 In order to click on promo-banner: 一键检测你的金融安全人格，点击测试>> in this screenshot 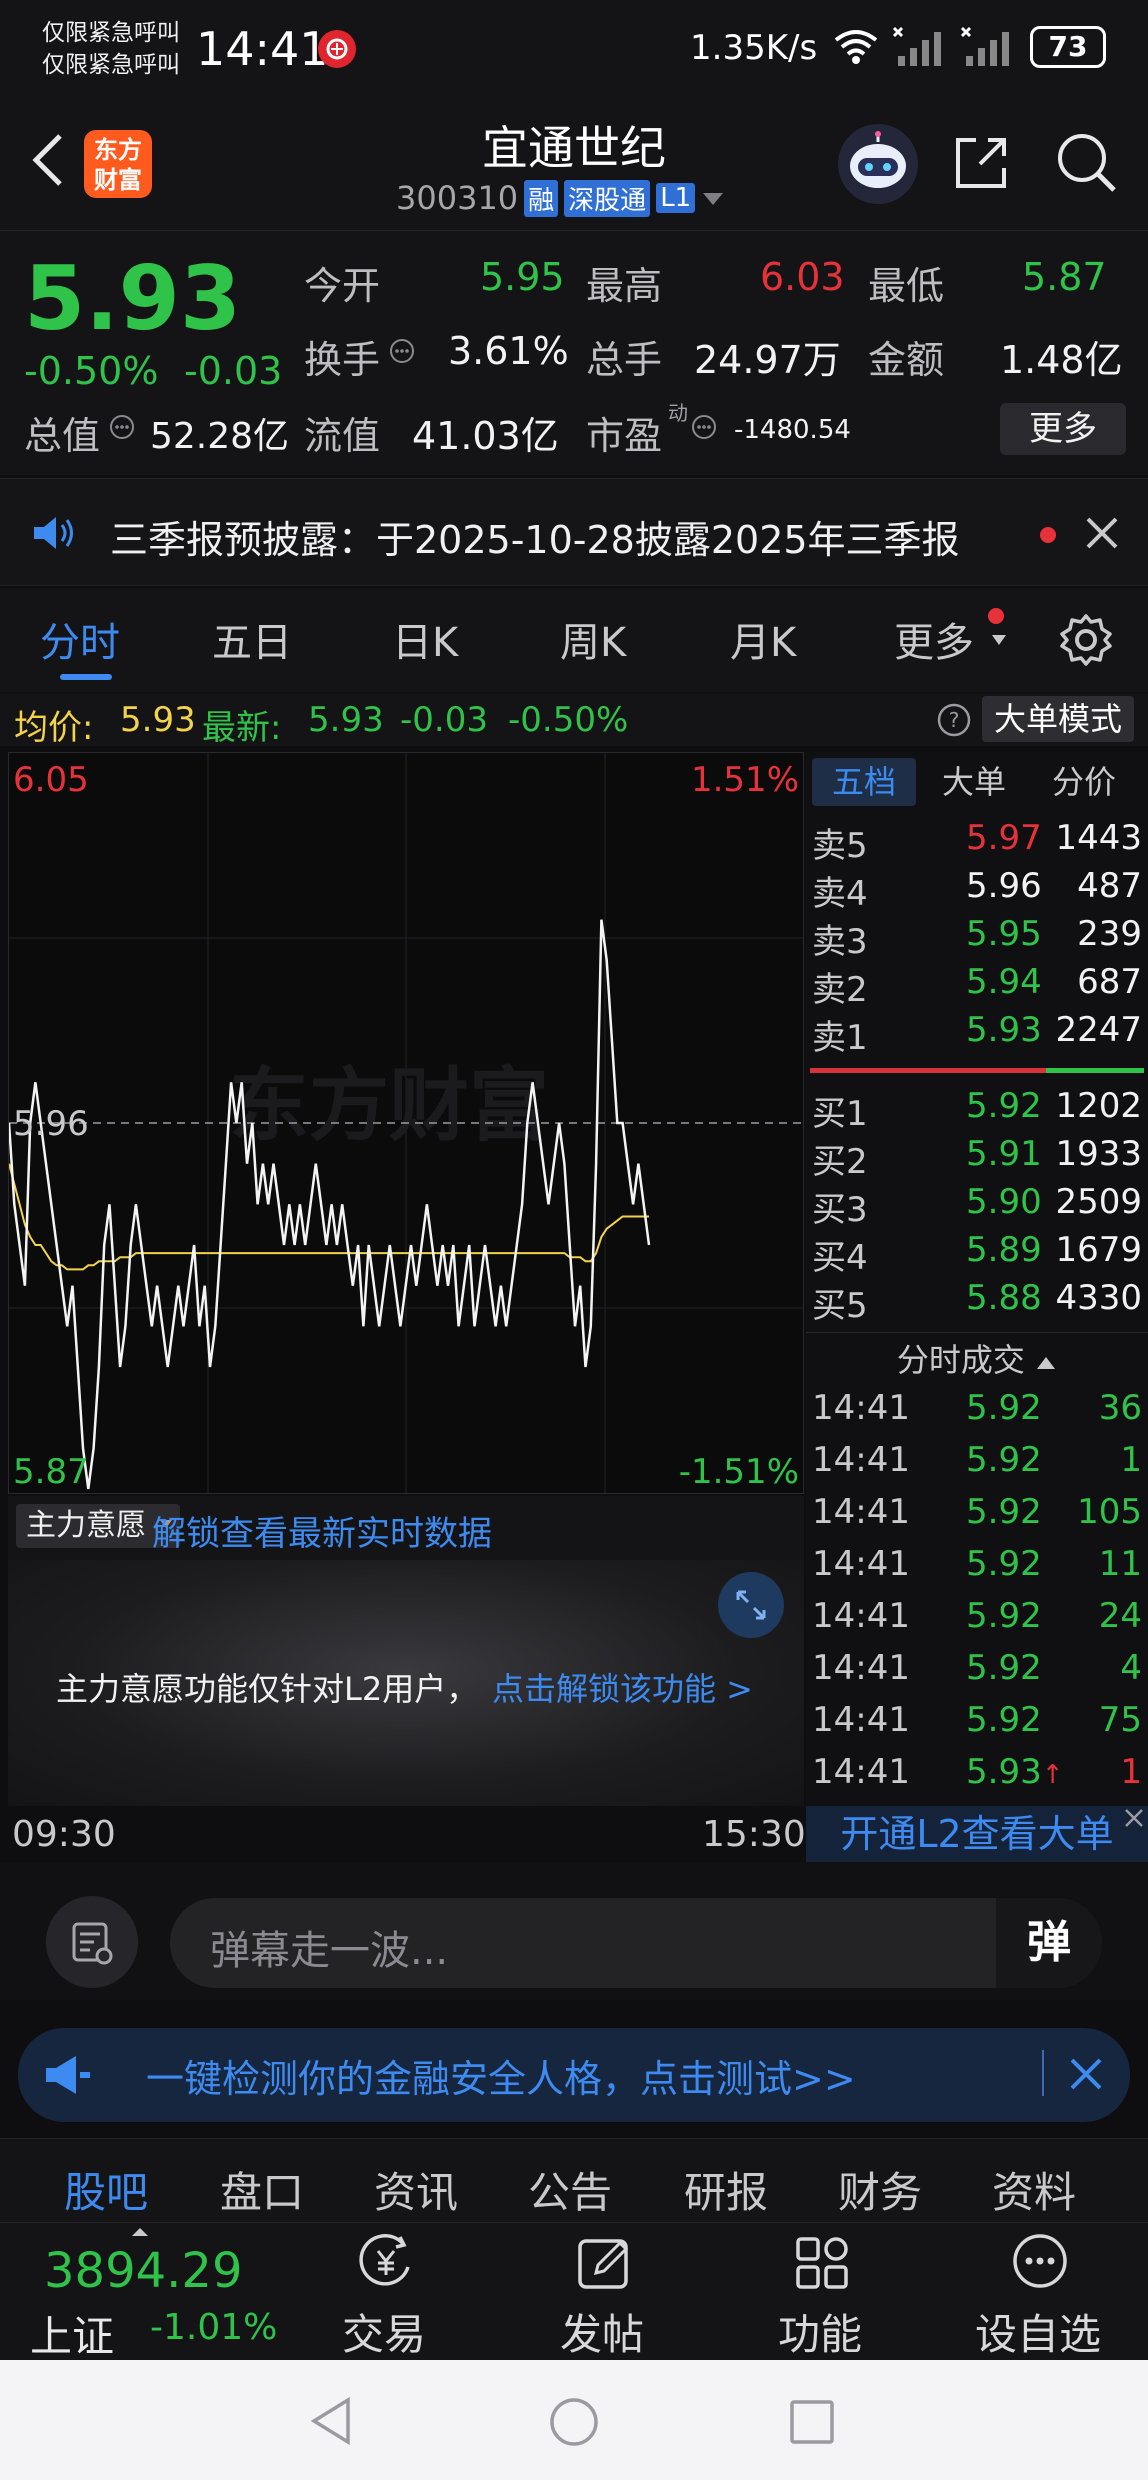, I will do `click(574, 2075)`.